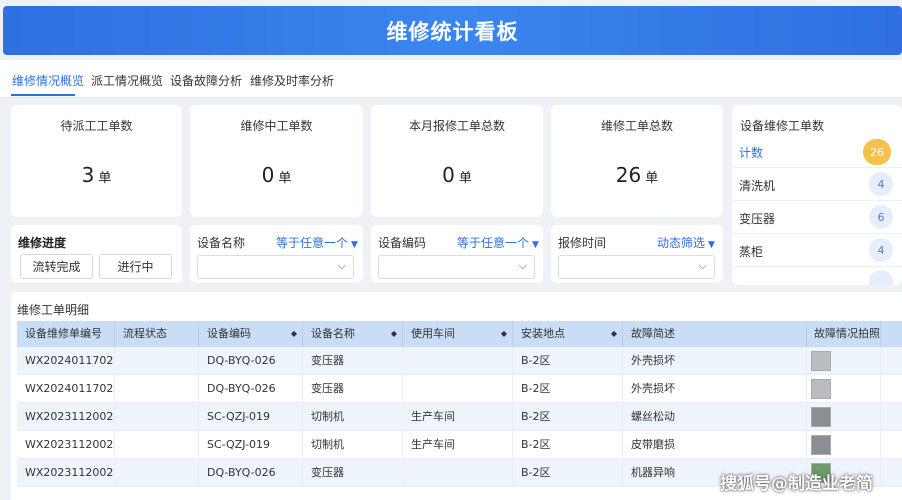 The height and width of the screenshot is (500, 902). I want to click on column-header: 设备编码 ◆, so click(251, 334).